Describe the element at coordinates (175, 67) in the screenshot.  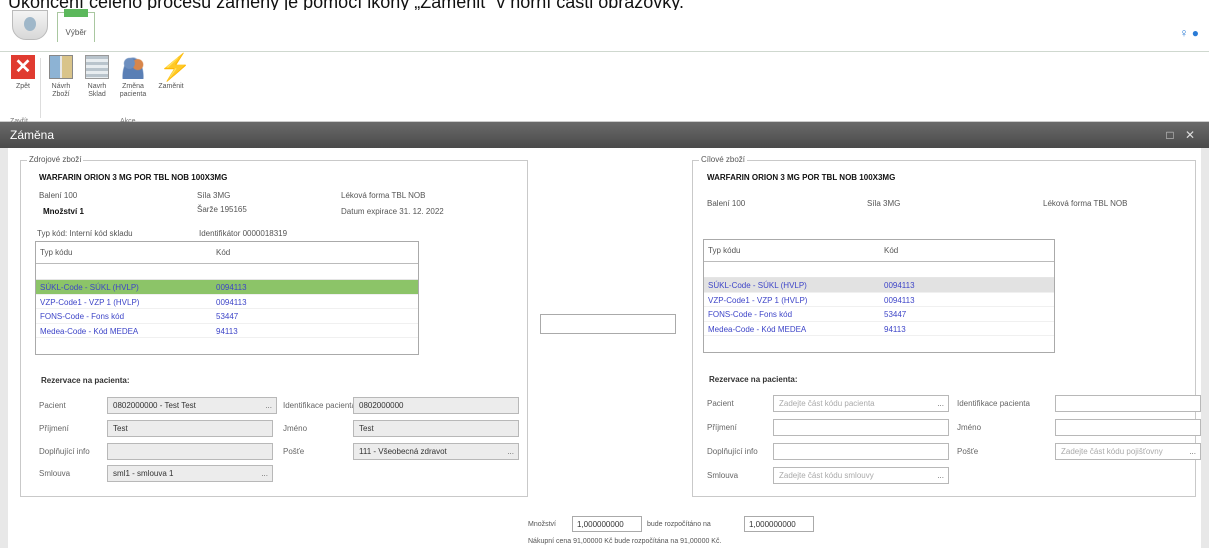
I see `lightning-icon: ⚡` at that location.